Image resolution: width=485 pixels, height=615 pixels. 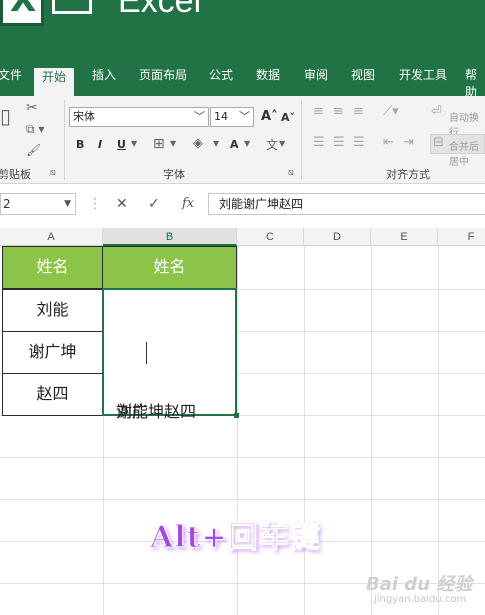 I want to click on cell-a1-header: 姓名, so click(x=52, y=267).